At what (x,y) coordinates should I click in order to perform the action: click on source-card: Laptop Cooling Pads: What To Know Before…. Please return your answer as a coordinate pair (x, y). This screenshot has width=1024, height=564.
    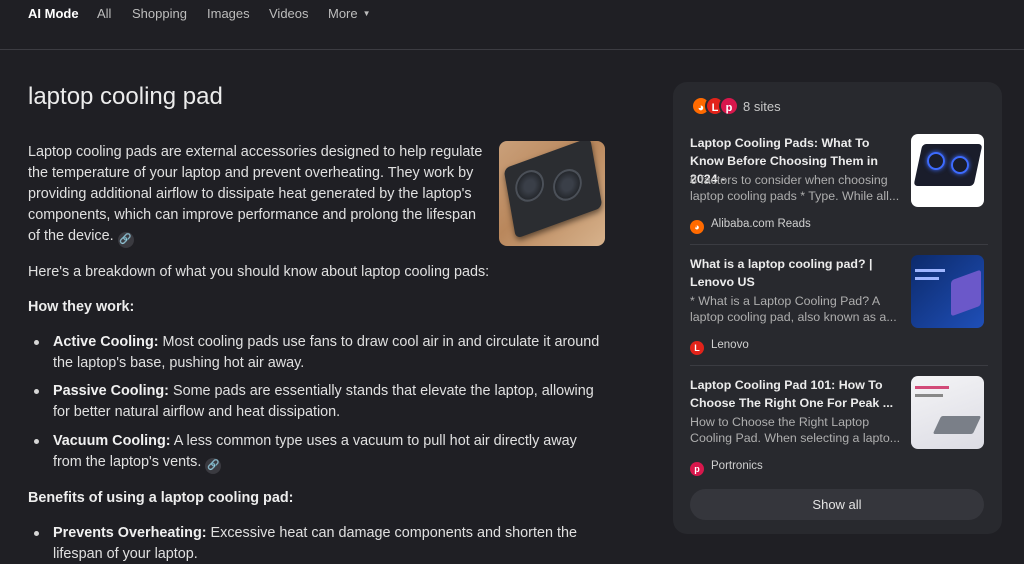
    Looking at the image, I should click on (839, 193).